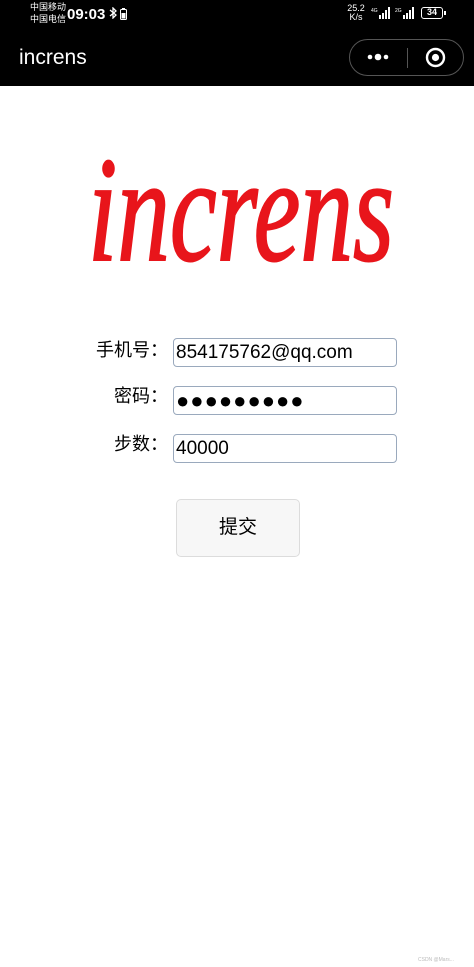  I want to click on network-speed-unit: K/s, so click(356, 17).